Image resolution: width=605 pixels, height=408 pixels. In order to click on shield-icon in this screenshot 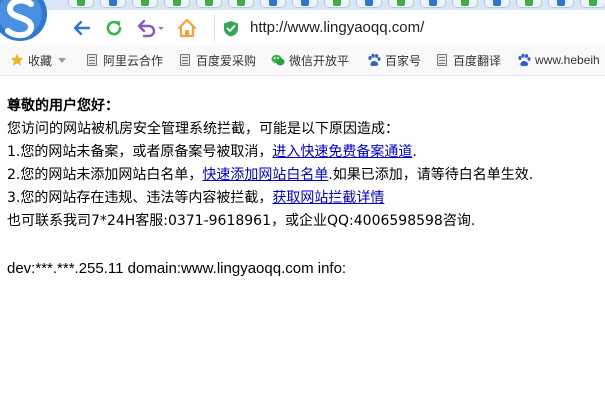, I will do `click(231, 29)`.